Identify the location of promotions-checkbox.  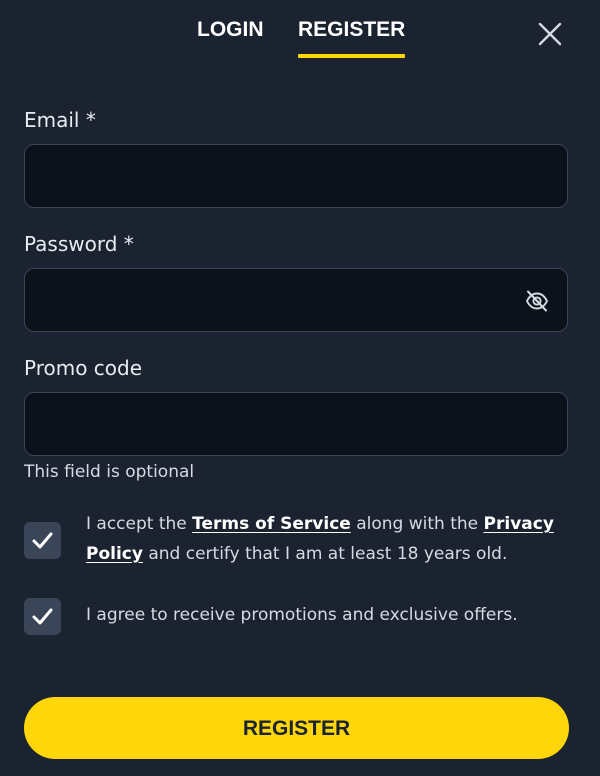
(42, 616).